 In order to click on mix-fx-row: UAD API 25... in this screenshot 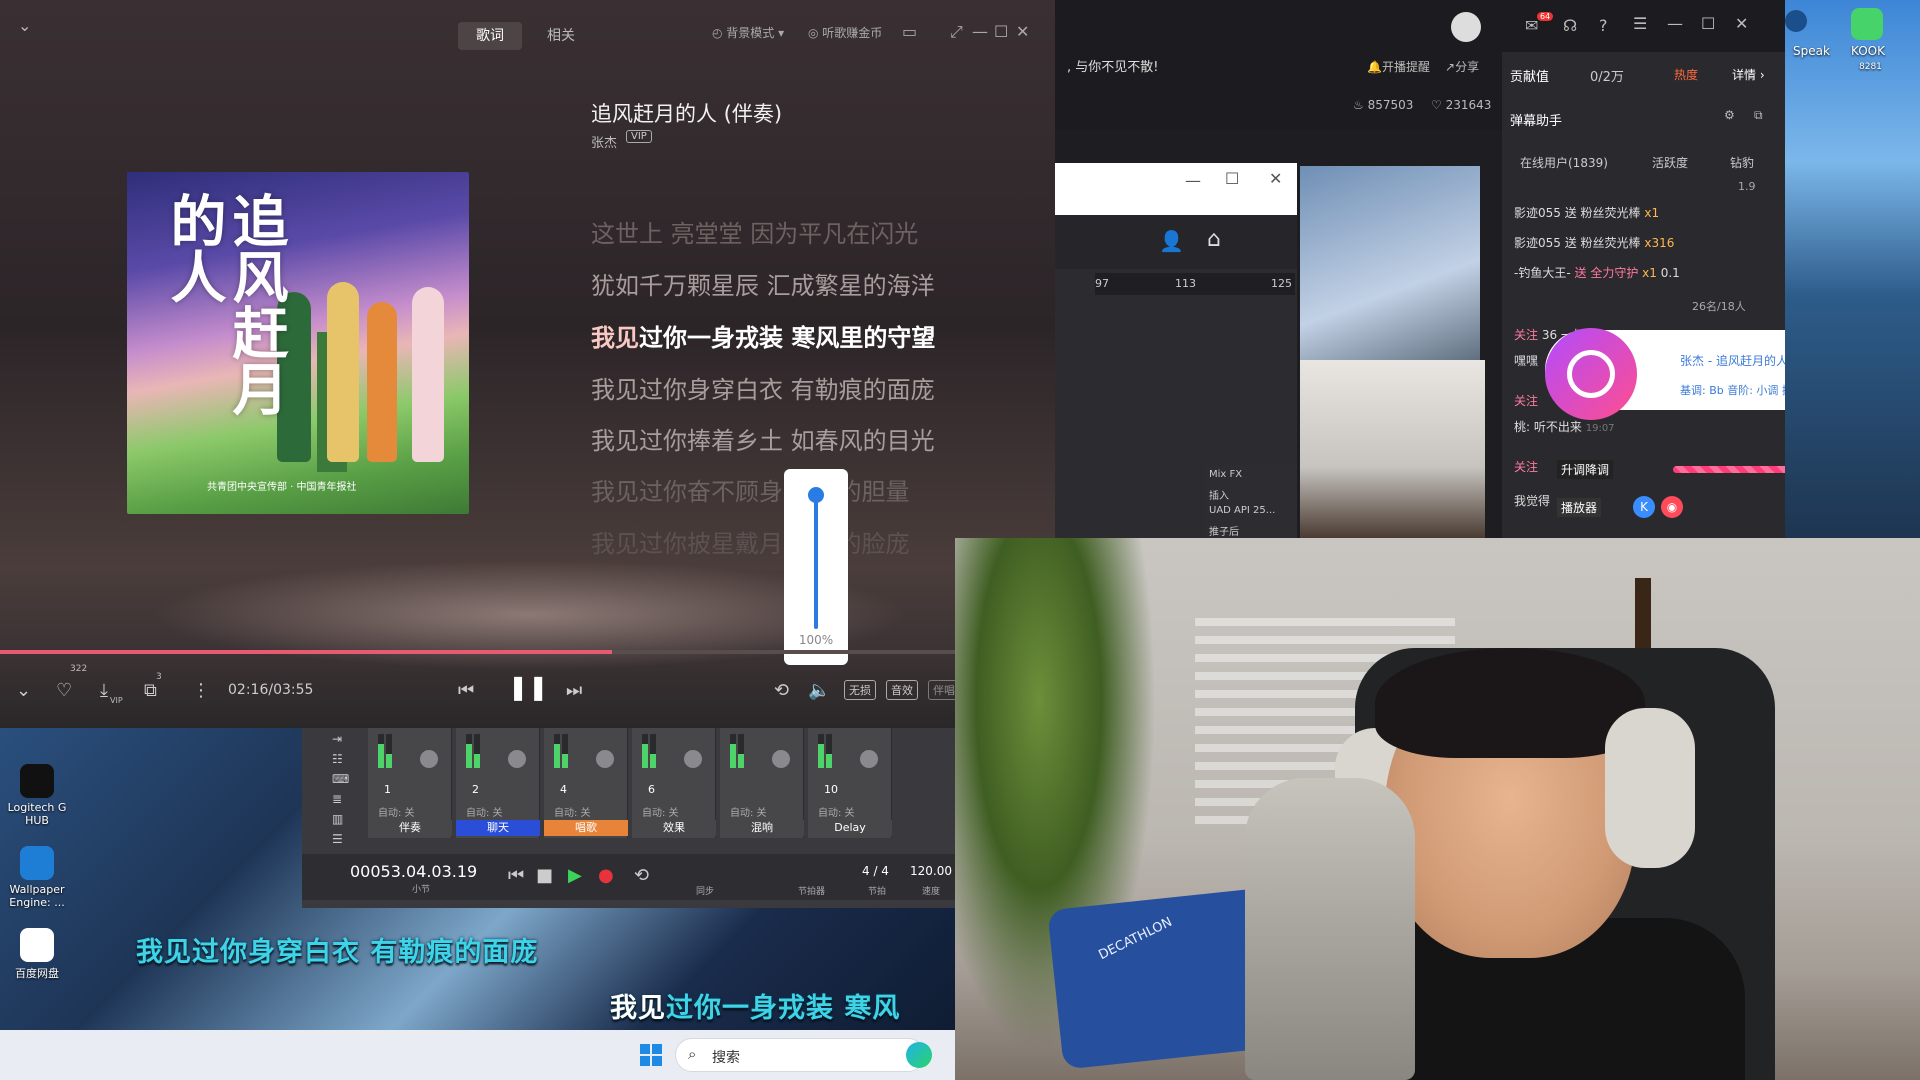, I will do `click(1242, 510)`.